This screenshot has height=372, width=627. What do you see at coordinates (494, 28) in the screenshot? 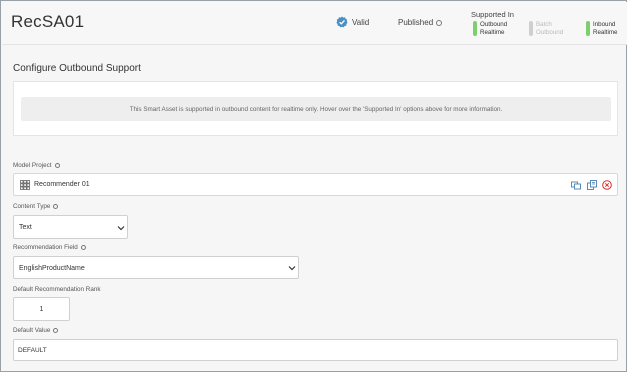
I see `supported-item-label: Outbound Realtime` at bounding box center [494, 28].